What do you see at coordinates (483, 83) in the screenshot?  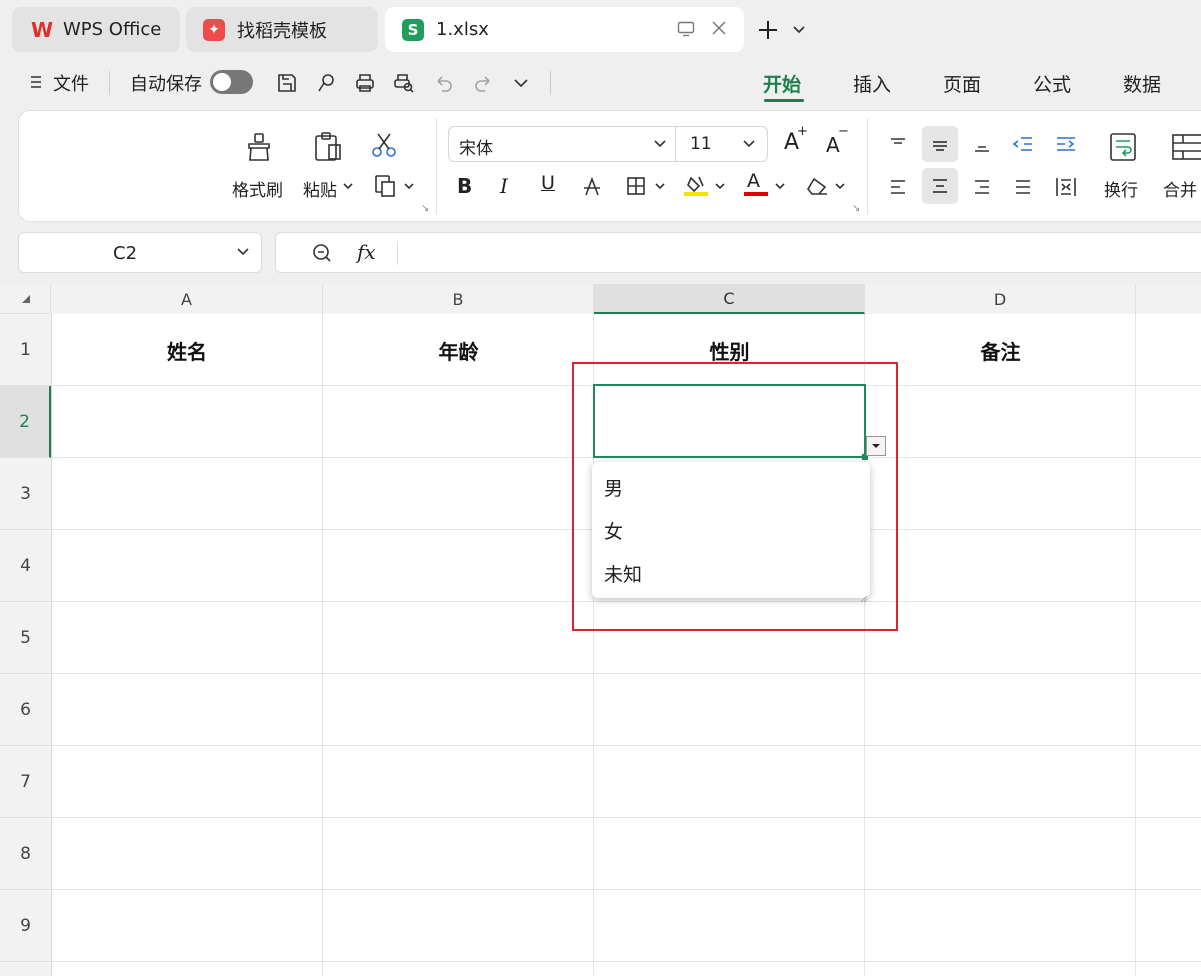 I see `redo-icon` at bounding box center [483, 83].